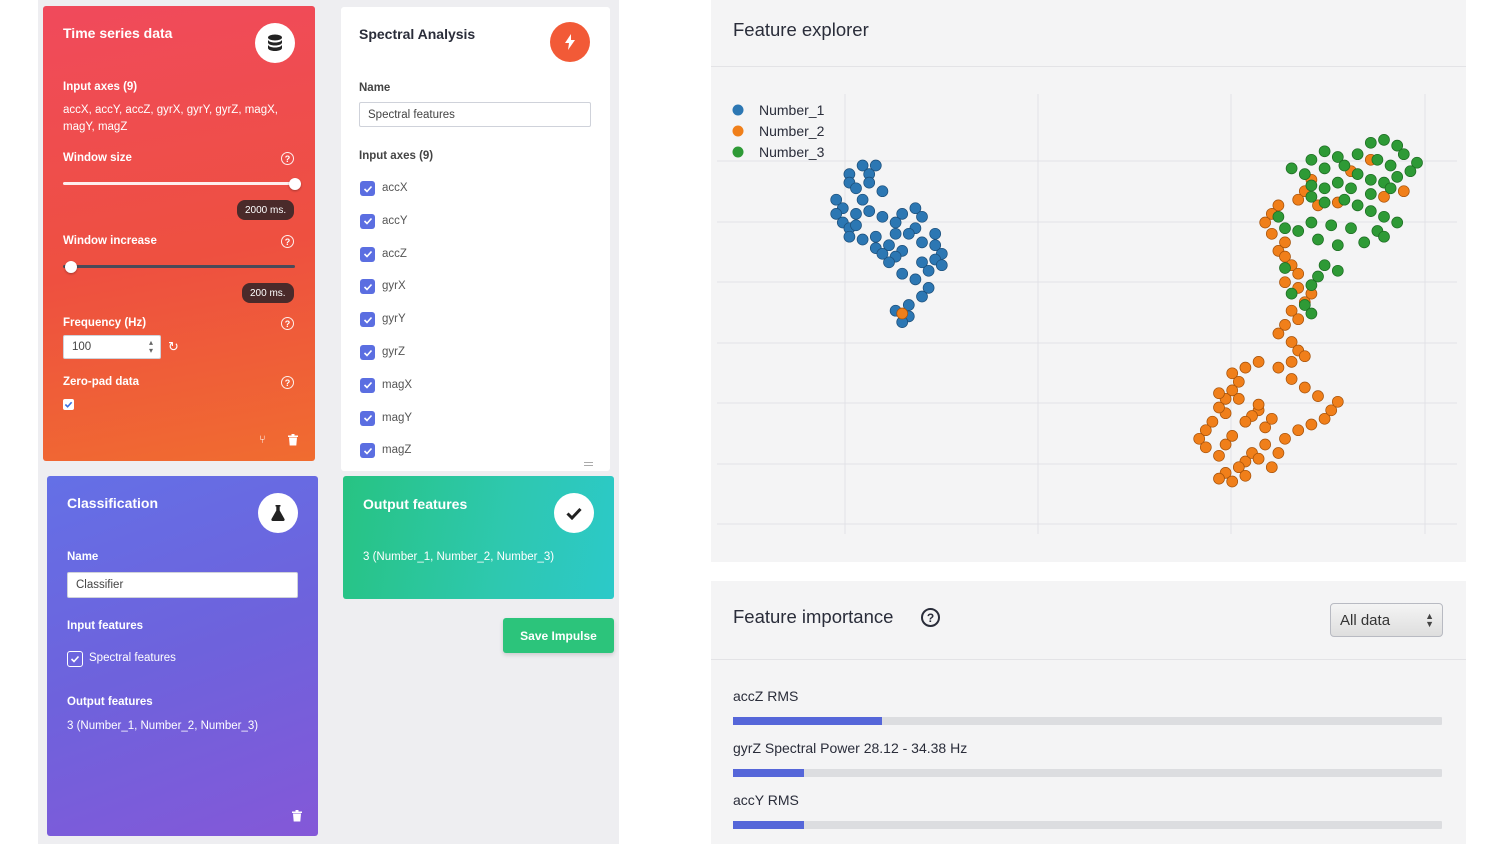  I want to click on axis-checkbox-gyrX, so click(367, 287).